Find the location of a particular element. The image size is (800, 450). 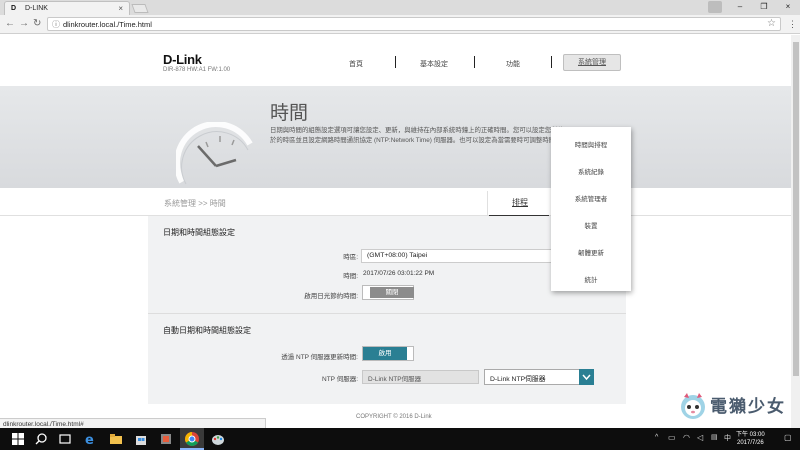

nav-features: 功能 is located at coordinates (513, 64).